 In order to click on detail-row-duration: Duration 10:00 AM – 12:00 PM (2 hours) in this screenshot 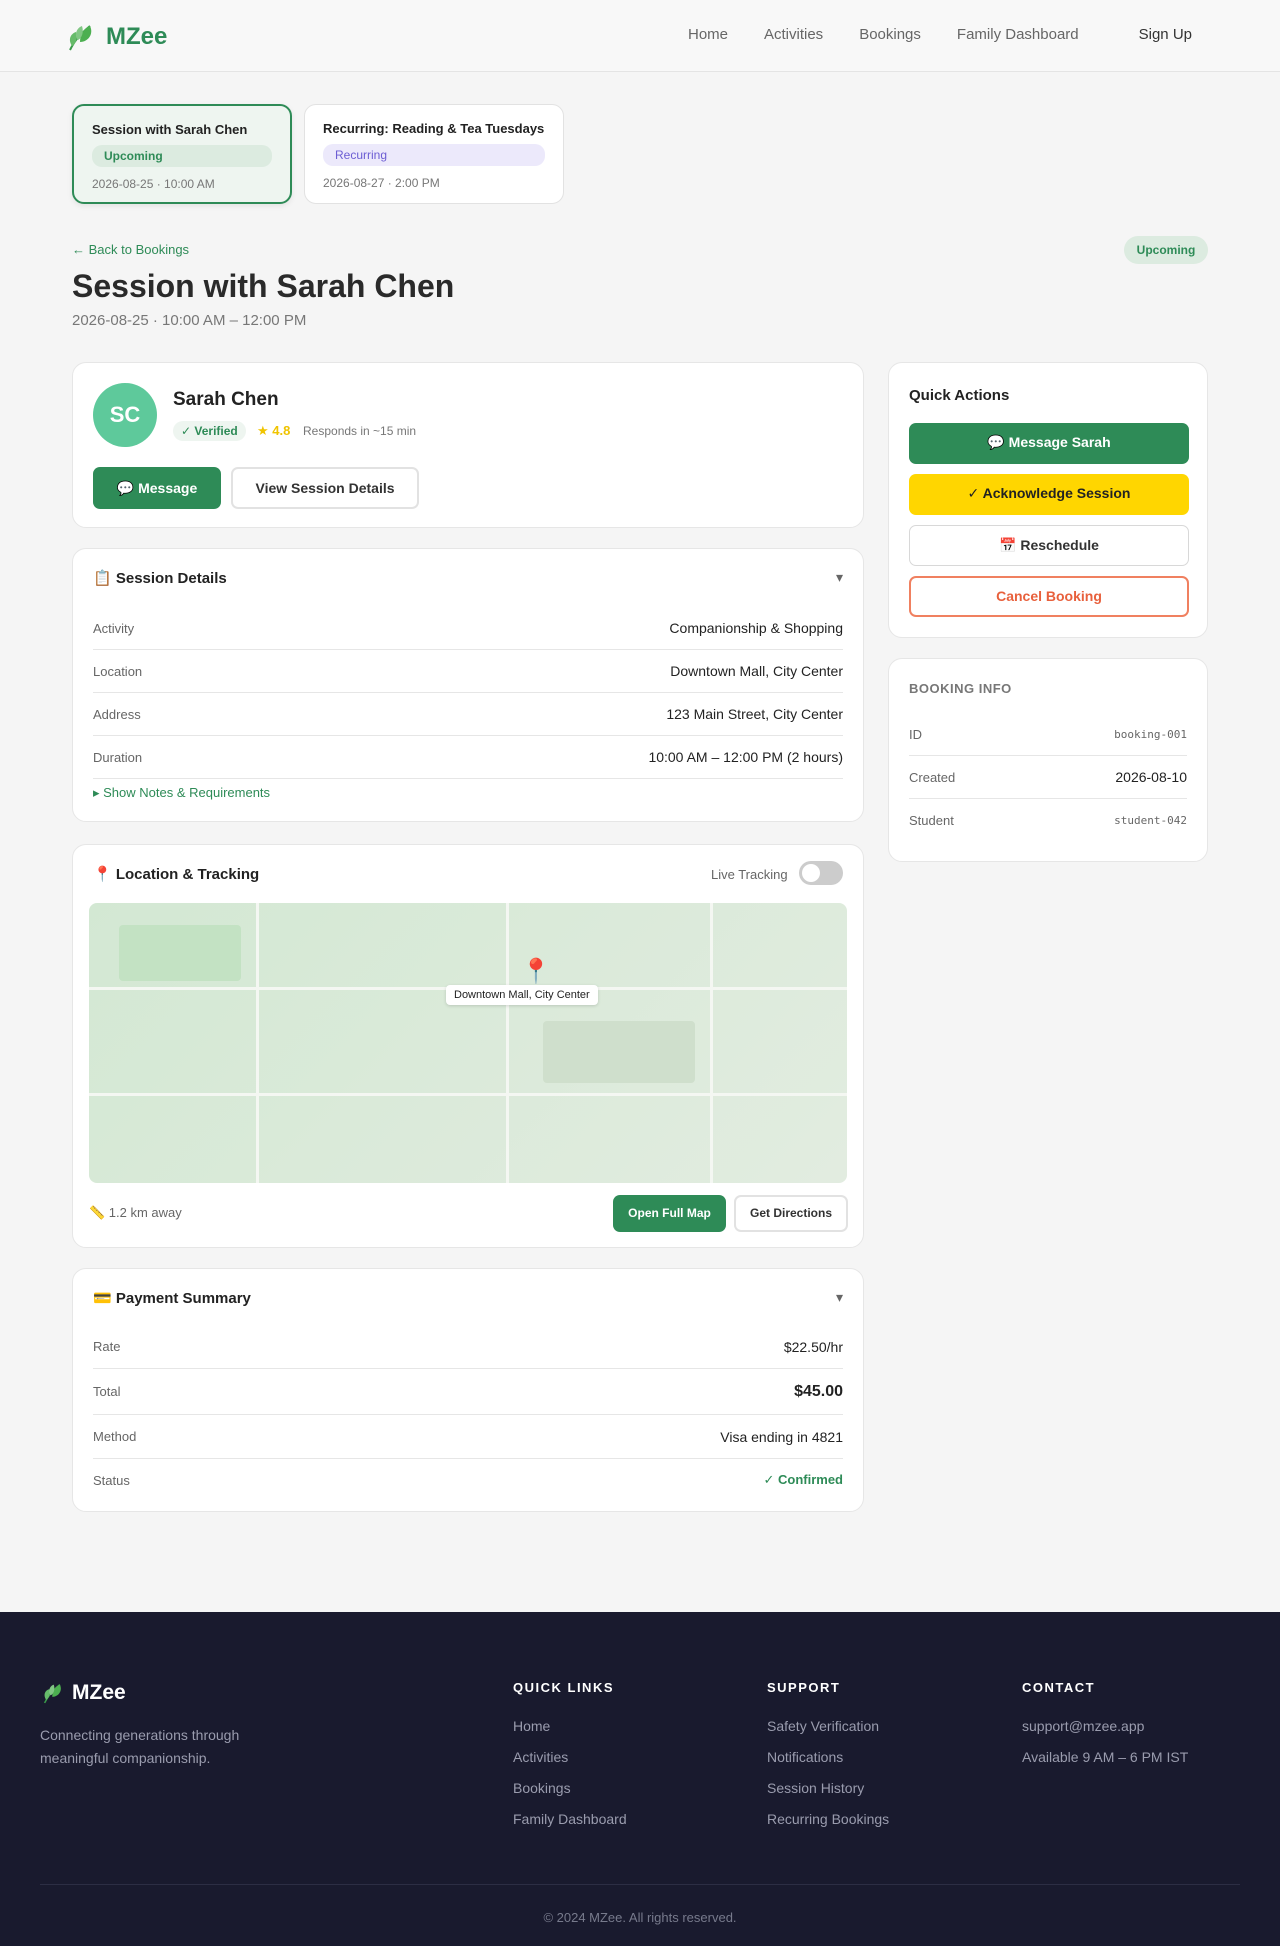, I will do `click(468, 757)`.